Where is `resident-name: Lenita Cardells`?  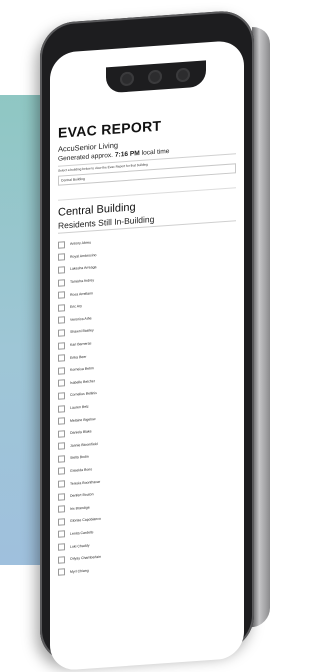 resident-name: Lenita Cardells is located at coordinates (82, 533).